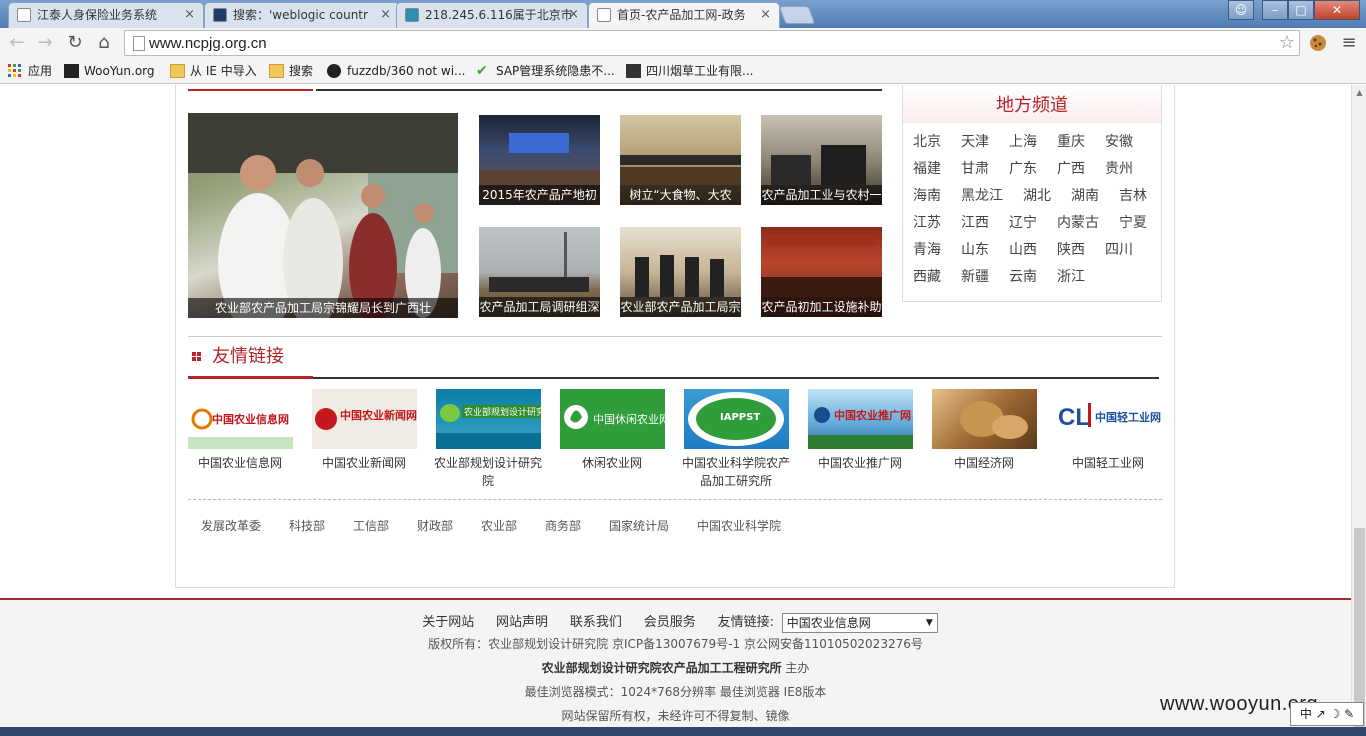 Image resolution: width=1366 pixels, height=736 pixels. Describe the element at coordinates (1078, 222) in the screenshot. I see `region-link: 内蒙古` at that location.